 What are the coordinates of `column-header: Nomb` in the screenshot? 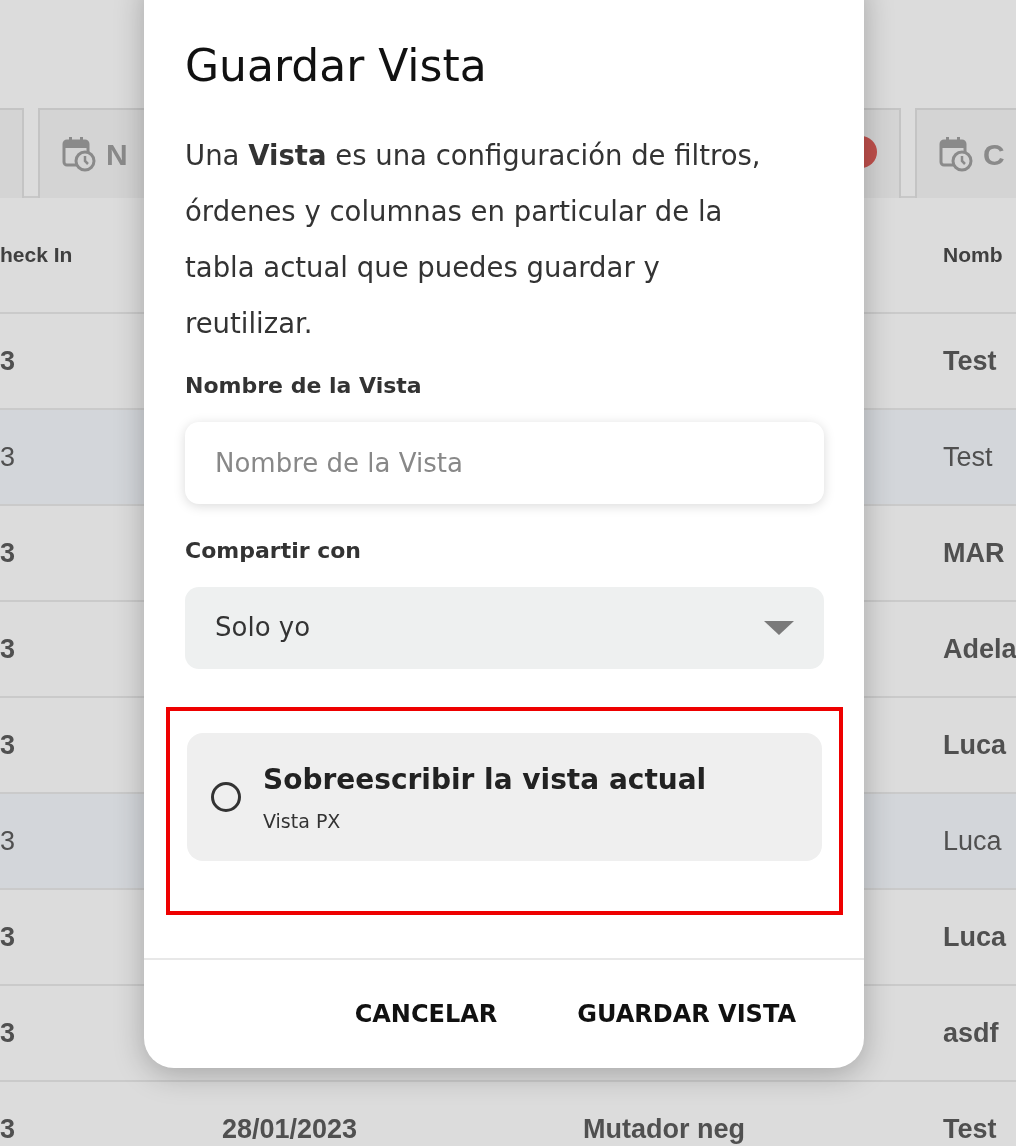 It's located at (973, 255).